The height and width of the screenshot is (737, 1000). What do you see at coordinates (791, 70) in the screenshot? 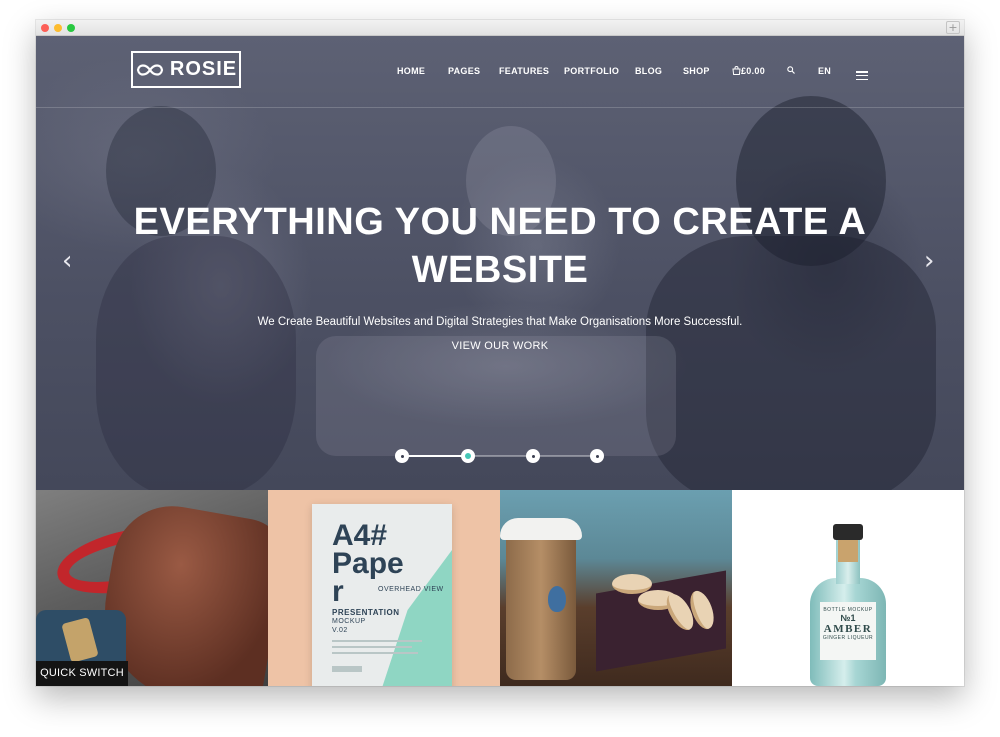
I see `search-icon` at bounding box center [791, 70].